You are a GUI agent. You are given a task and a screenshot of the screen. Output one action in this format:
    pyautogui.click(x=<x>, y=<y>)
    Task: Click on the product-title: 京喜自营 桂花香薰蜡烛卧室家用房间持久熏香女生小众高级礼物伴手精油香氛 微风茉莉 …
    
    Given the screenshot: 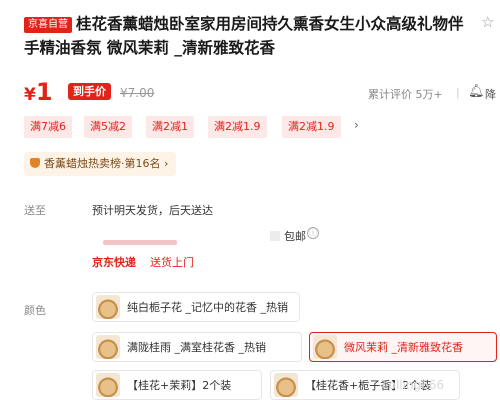 What is the action you would take?
    pyautogui.click(x=247, y=36)
    